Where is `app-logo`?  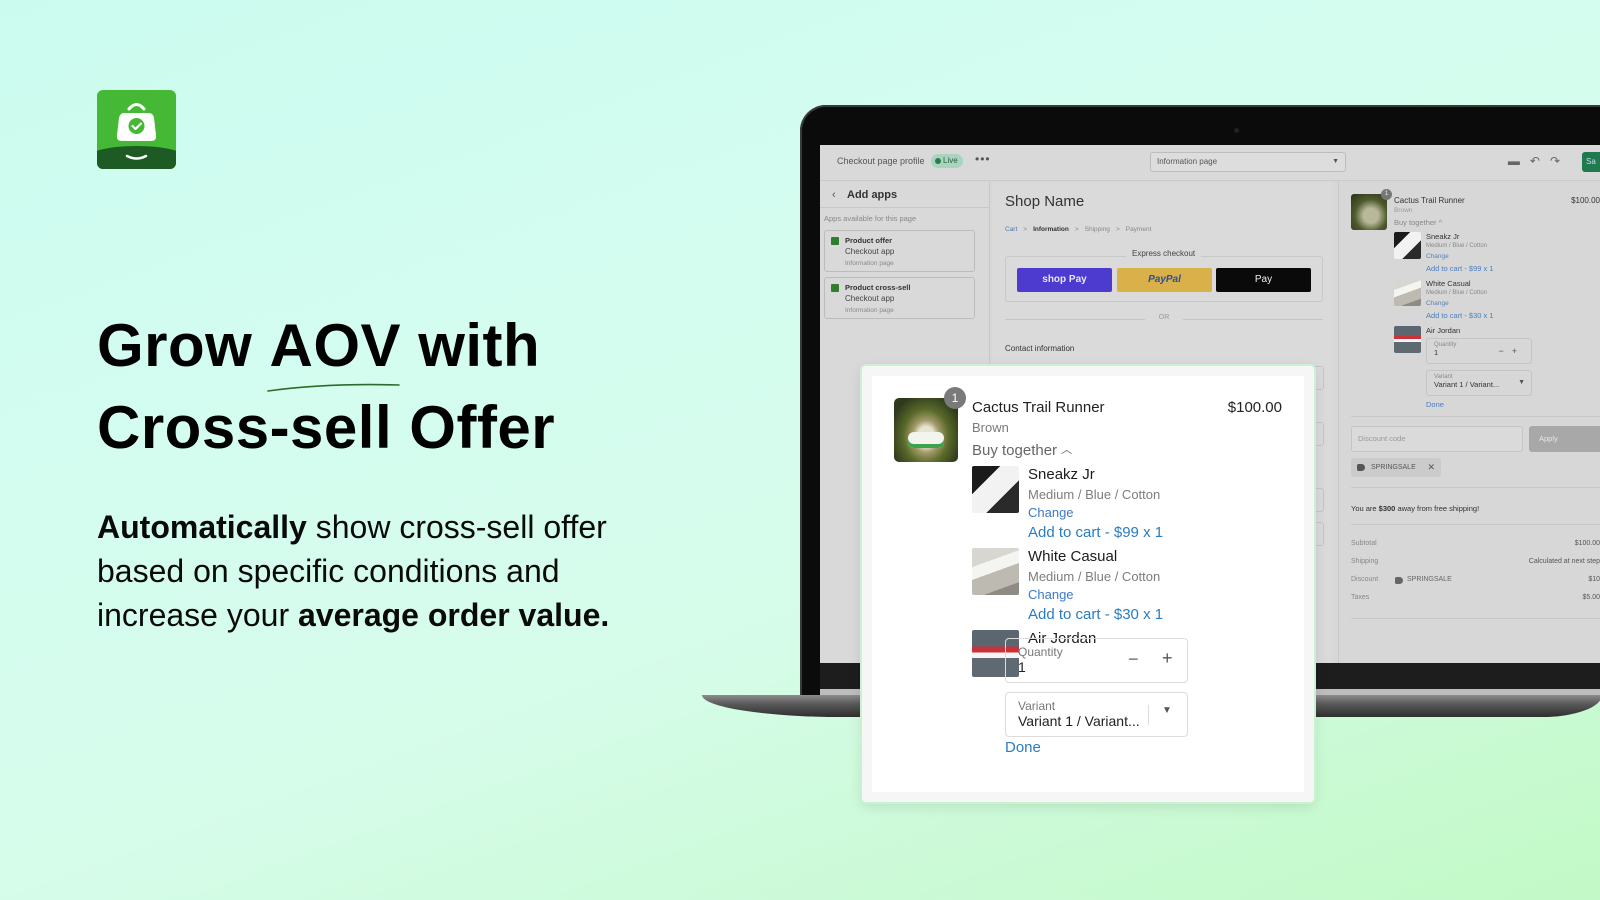
app-logo is located at coordinates (136, 129).